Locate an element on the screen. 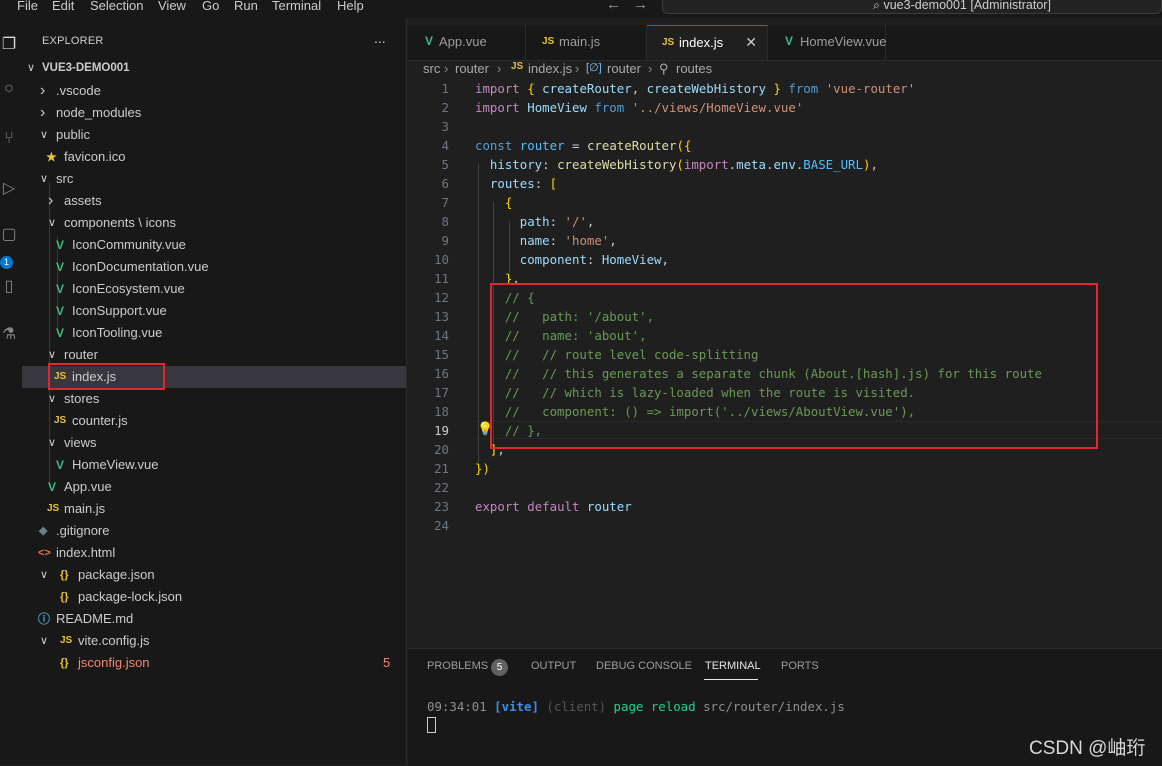 The image size is (1162, 766). panel-tab-debug-console: DEBUG CONSOLE is located at coordinates (644, 666).